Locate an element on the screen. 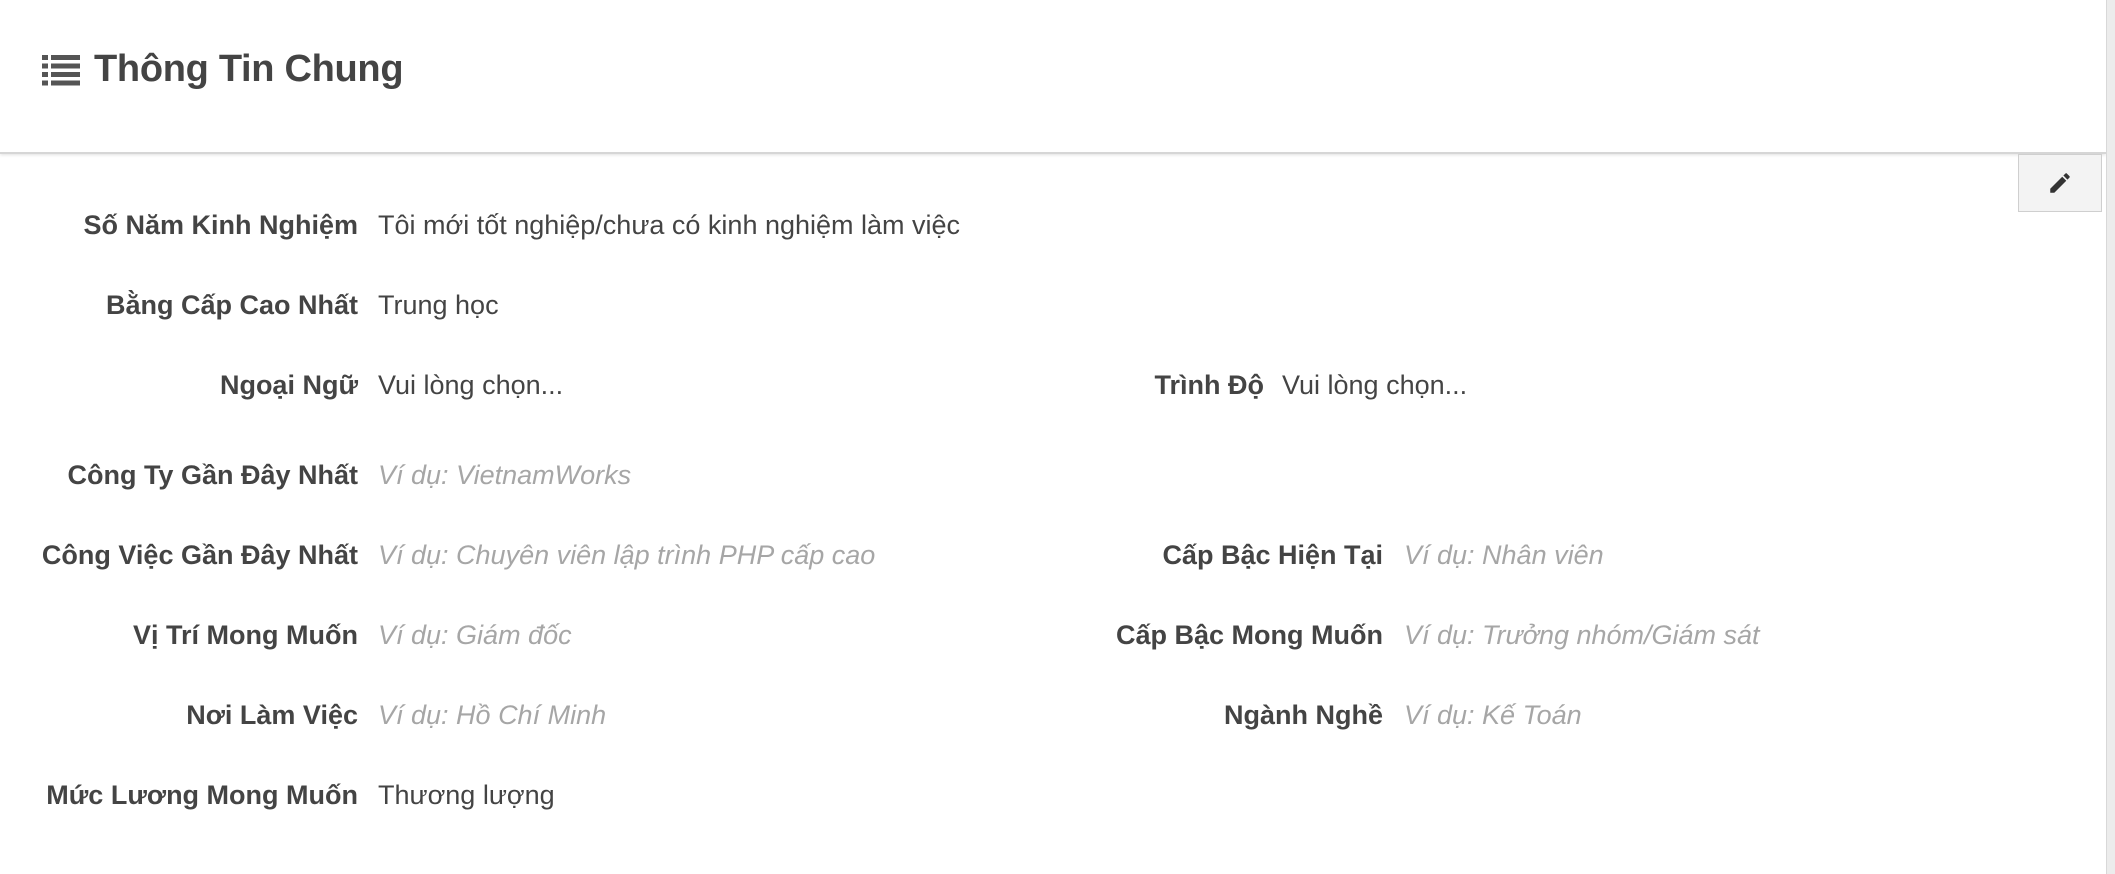  pencil-icon is located at coordinates (2060, 183).